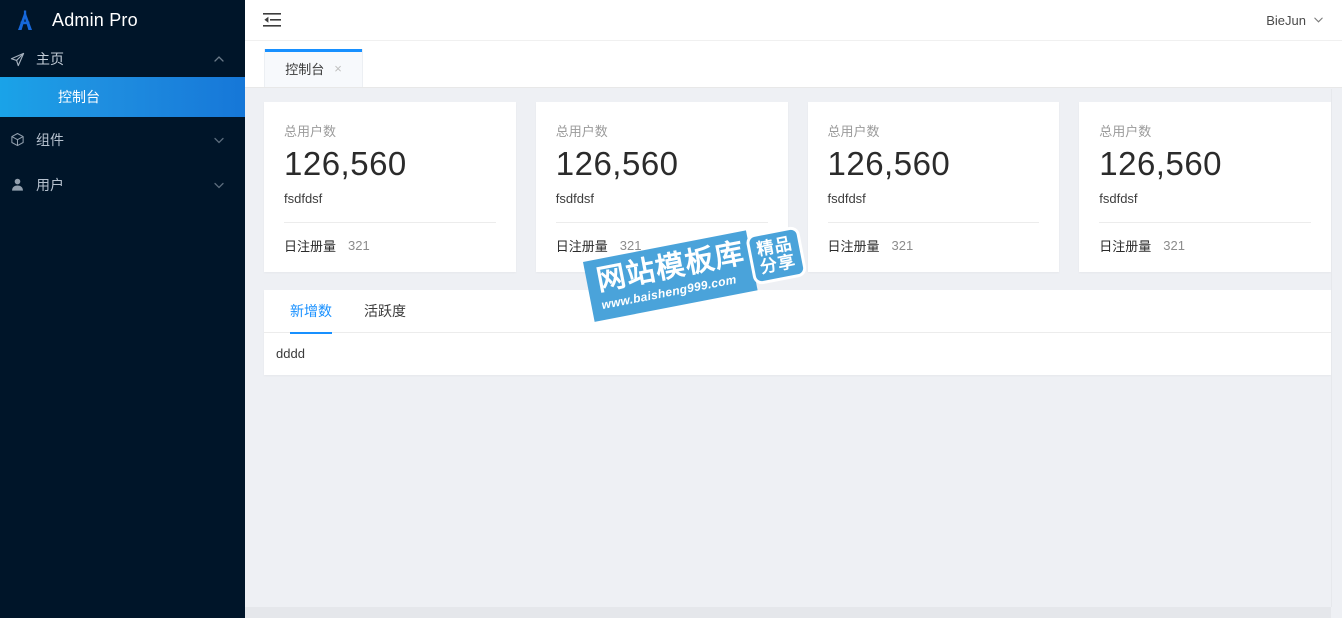 This screenshot has width=1342, height=618. Describe the element at coordinates (122, 59) in the screenshot. I see `sidebar-group-home: 主页` at that location.